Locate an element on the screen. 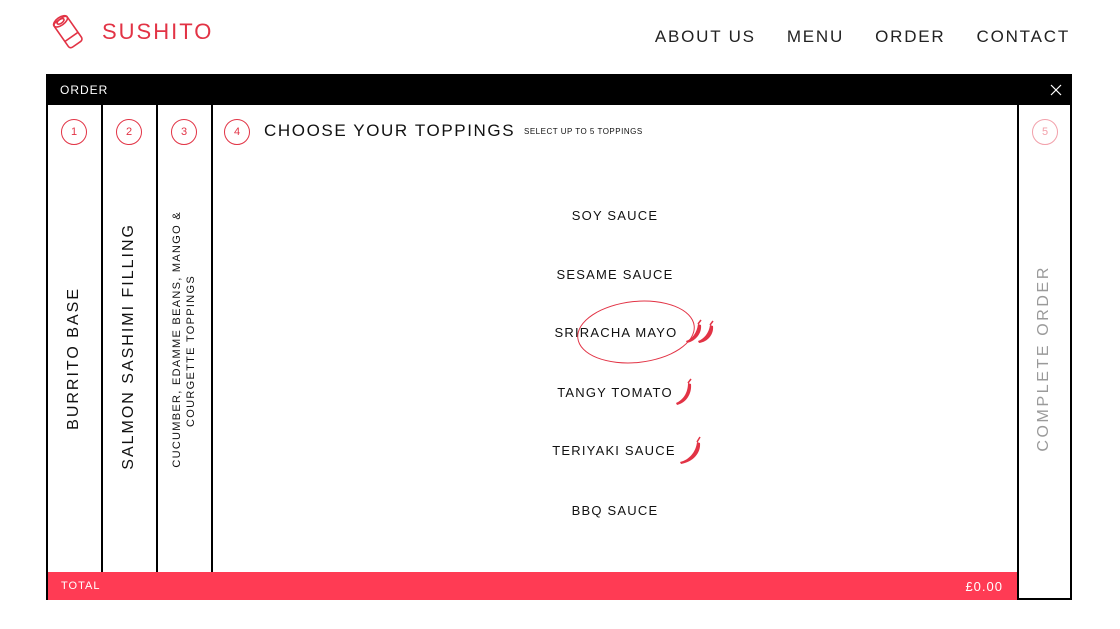  total-label: TOTAL is located at coordinates (81, 586).